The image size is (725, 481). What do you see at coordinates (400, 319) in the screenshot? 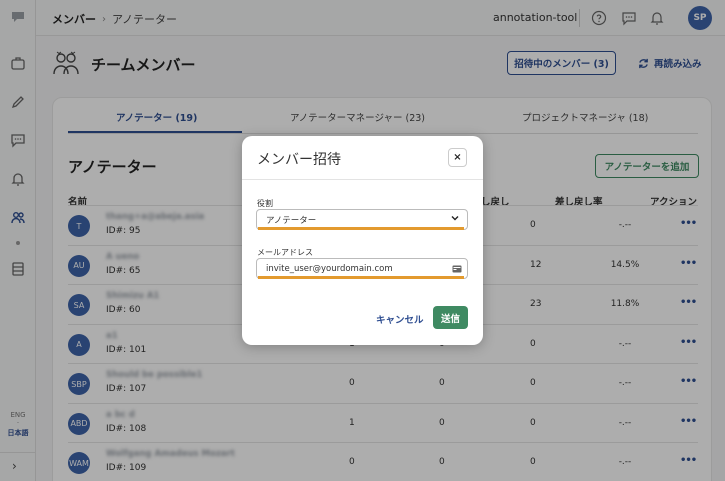
I see `cancel-button: キャンセル` at bounding box center [400, 319].